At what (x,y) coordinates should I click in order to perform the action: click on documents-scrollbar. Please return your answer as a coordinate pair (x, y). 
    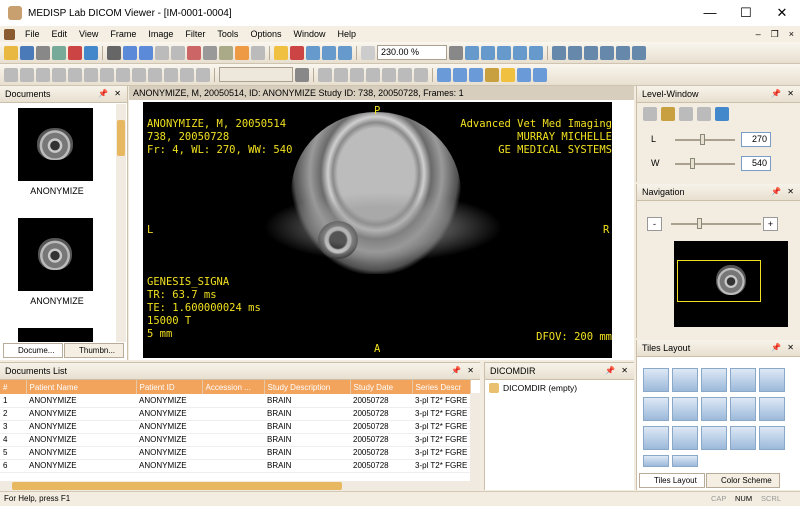
    Looking at the image, I should click on (121, 223).